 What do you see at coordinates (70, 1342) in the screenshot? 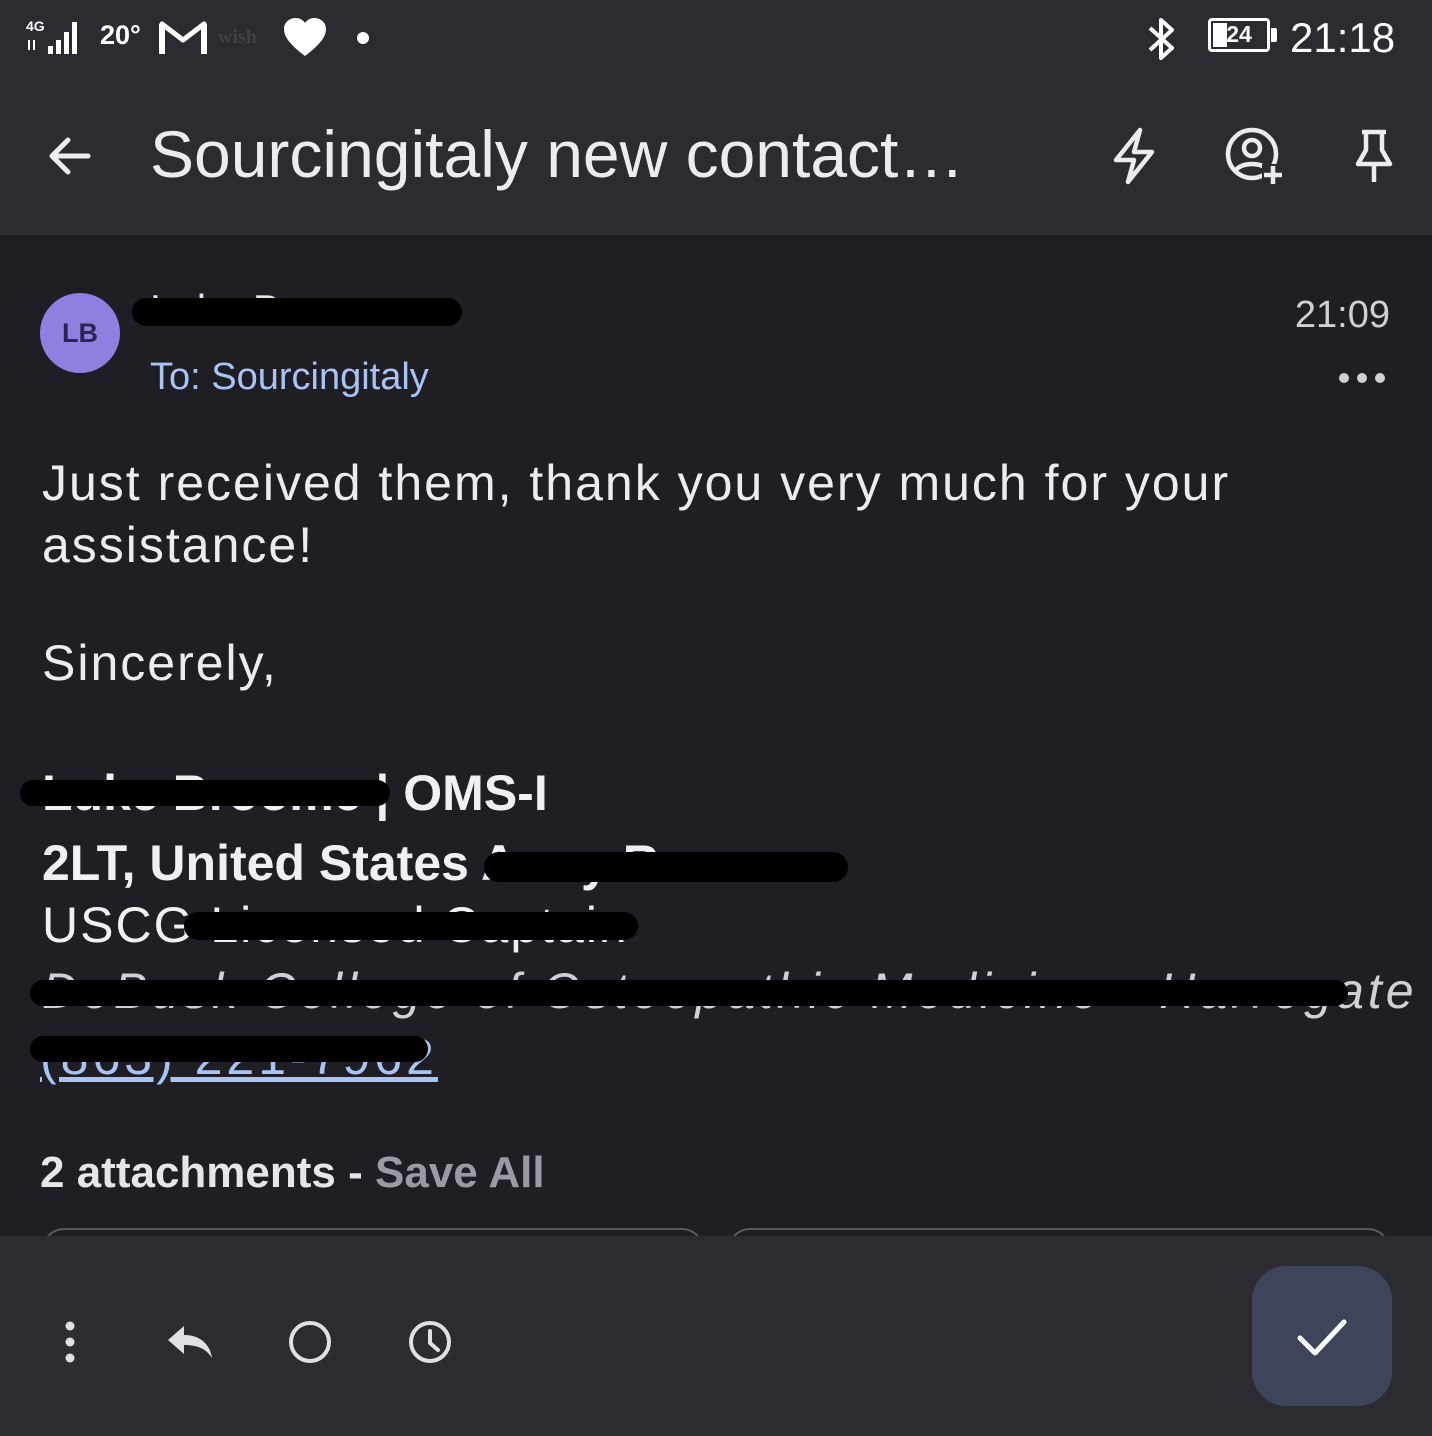
I see `more-vert-icon` at bounding box center [70, 1342].